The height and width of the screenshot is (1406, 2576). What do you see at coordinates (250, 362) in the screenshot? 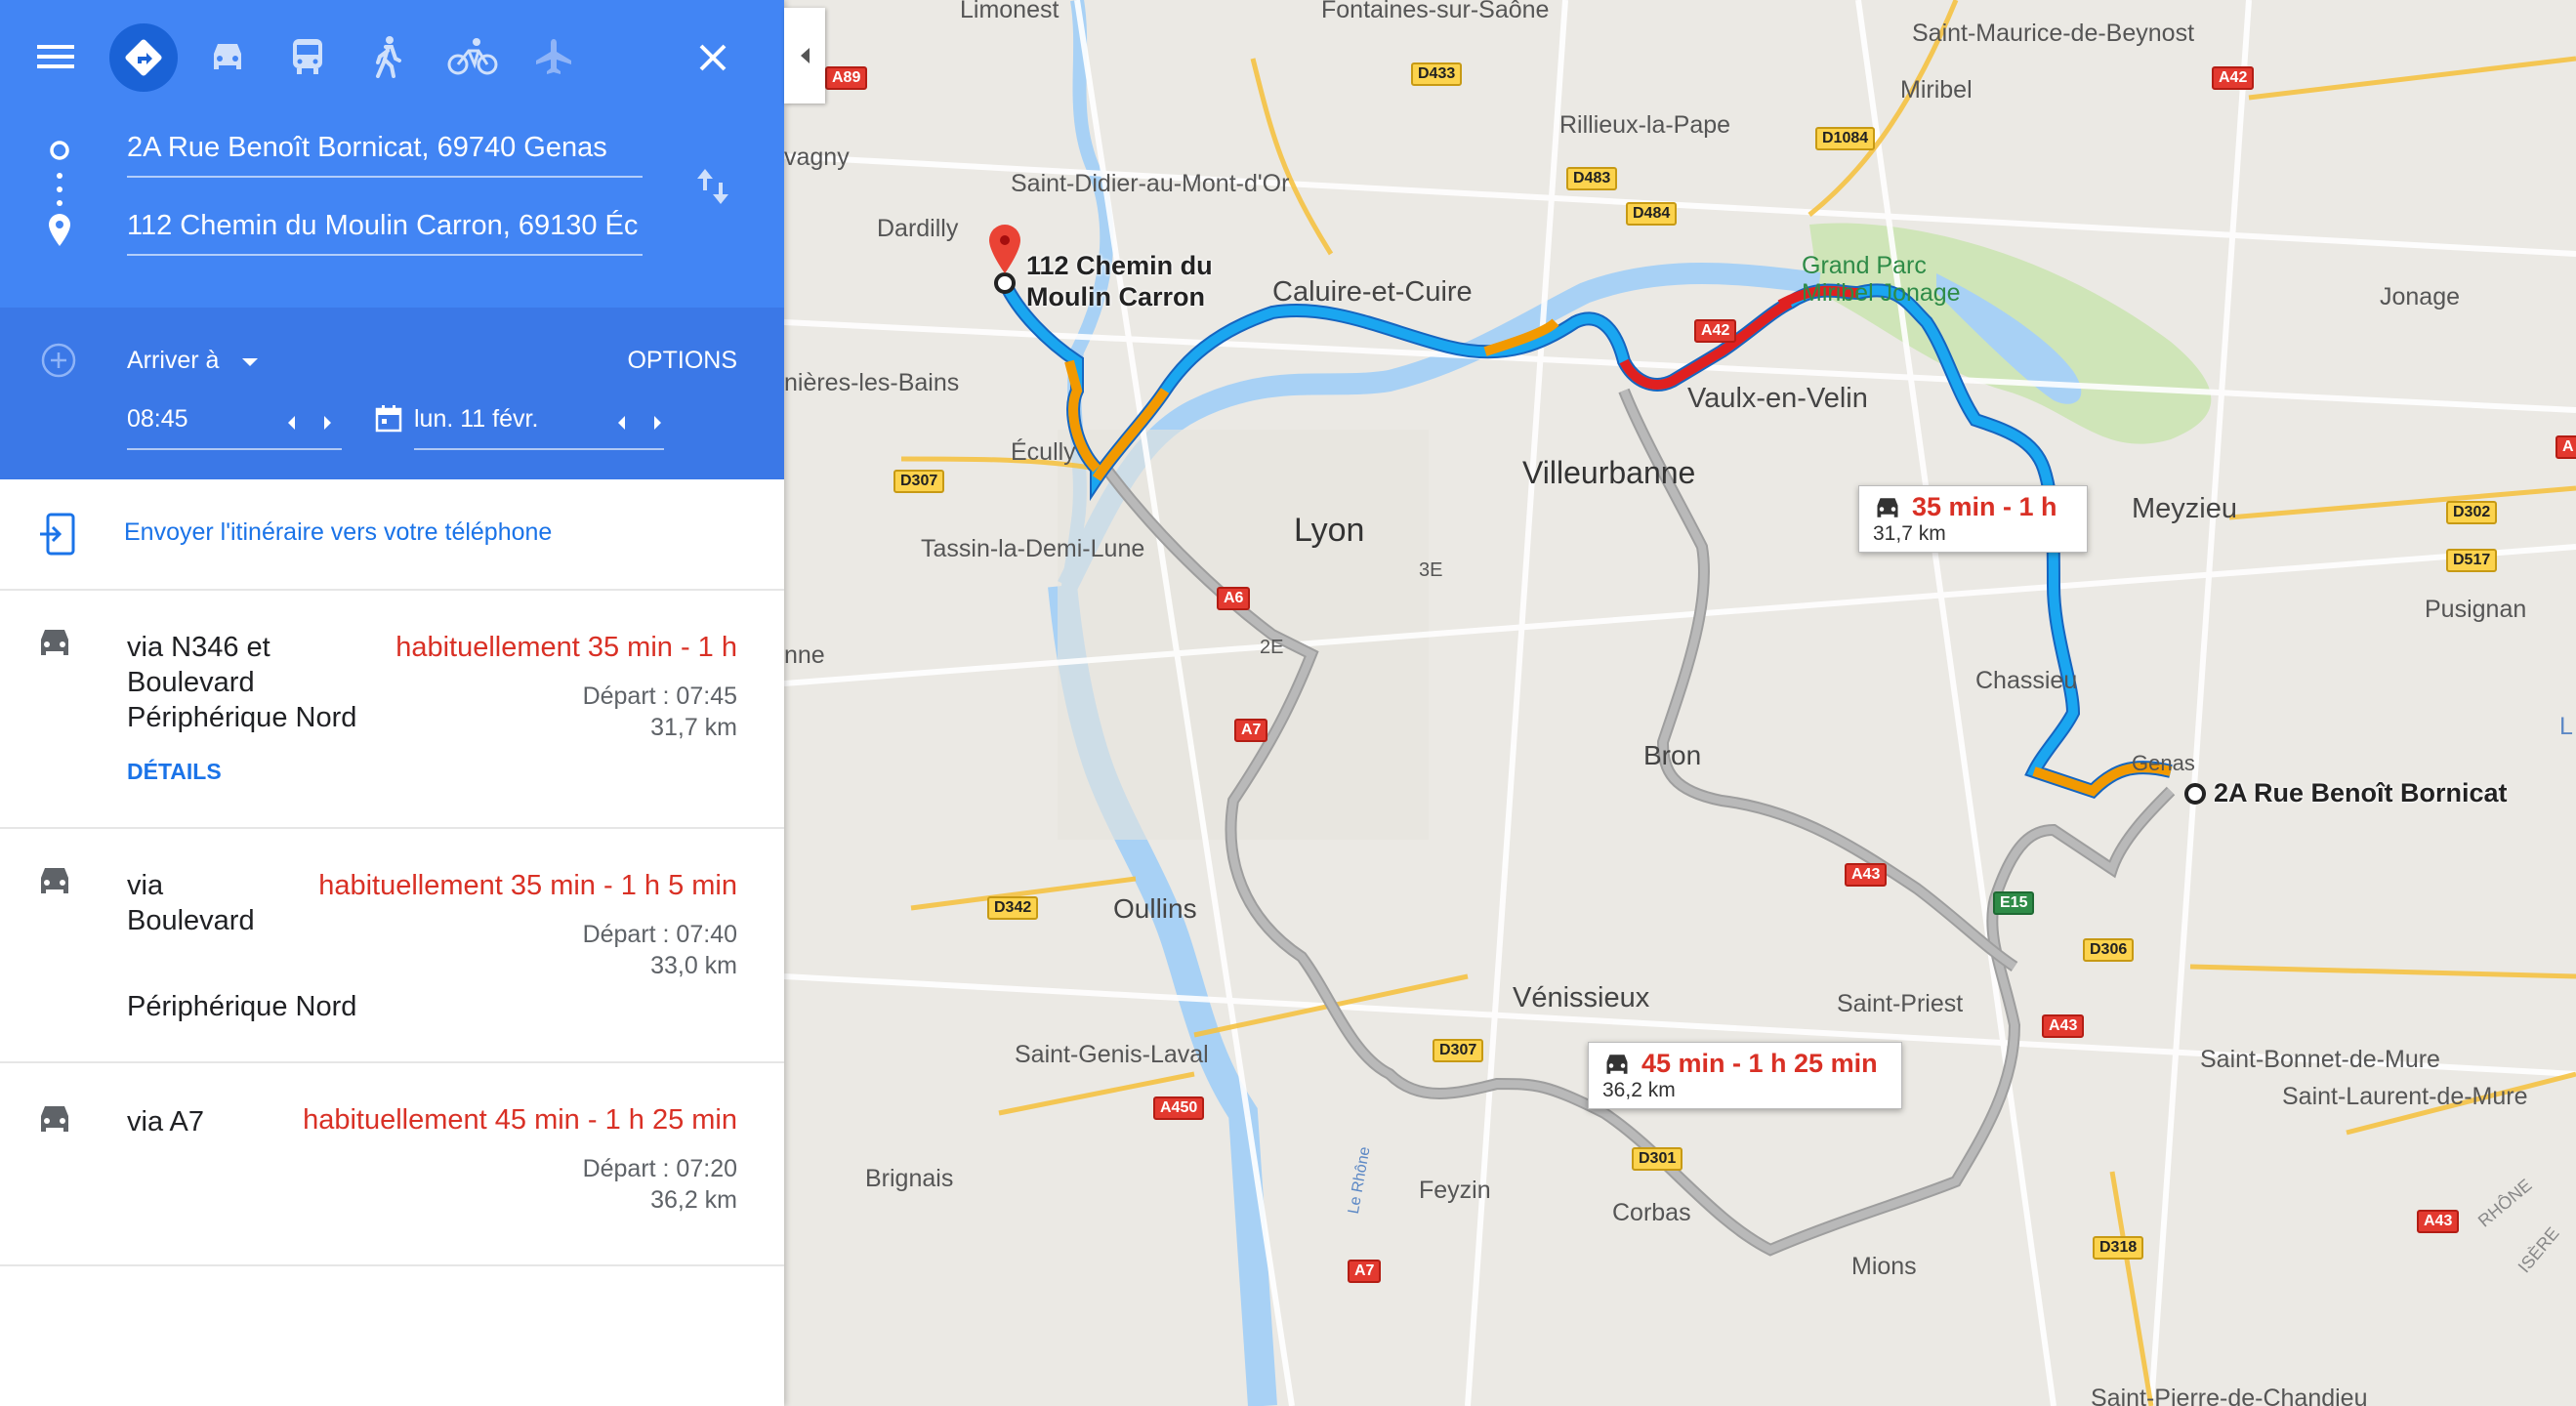
I see `dropdown-arrow-icon` at bounding box center [250, 362].